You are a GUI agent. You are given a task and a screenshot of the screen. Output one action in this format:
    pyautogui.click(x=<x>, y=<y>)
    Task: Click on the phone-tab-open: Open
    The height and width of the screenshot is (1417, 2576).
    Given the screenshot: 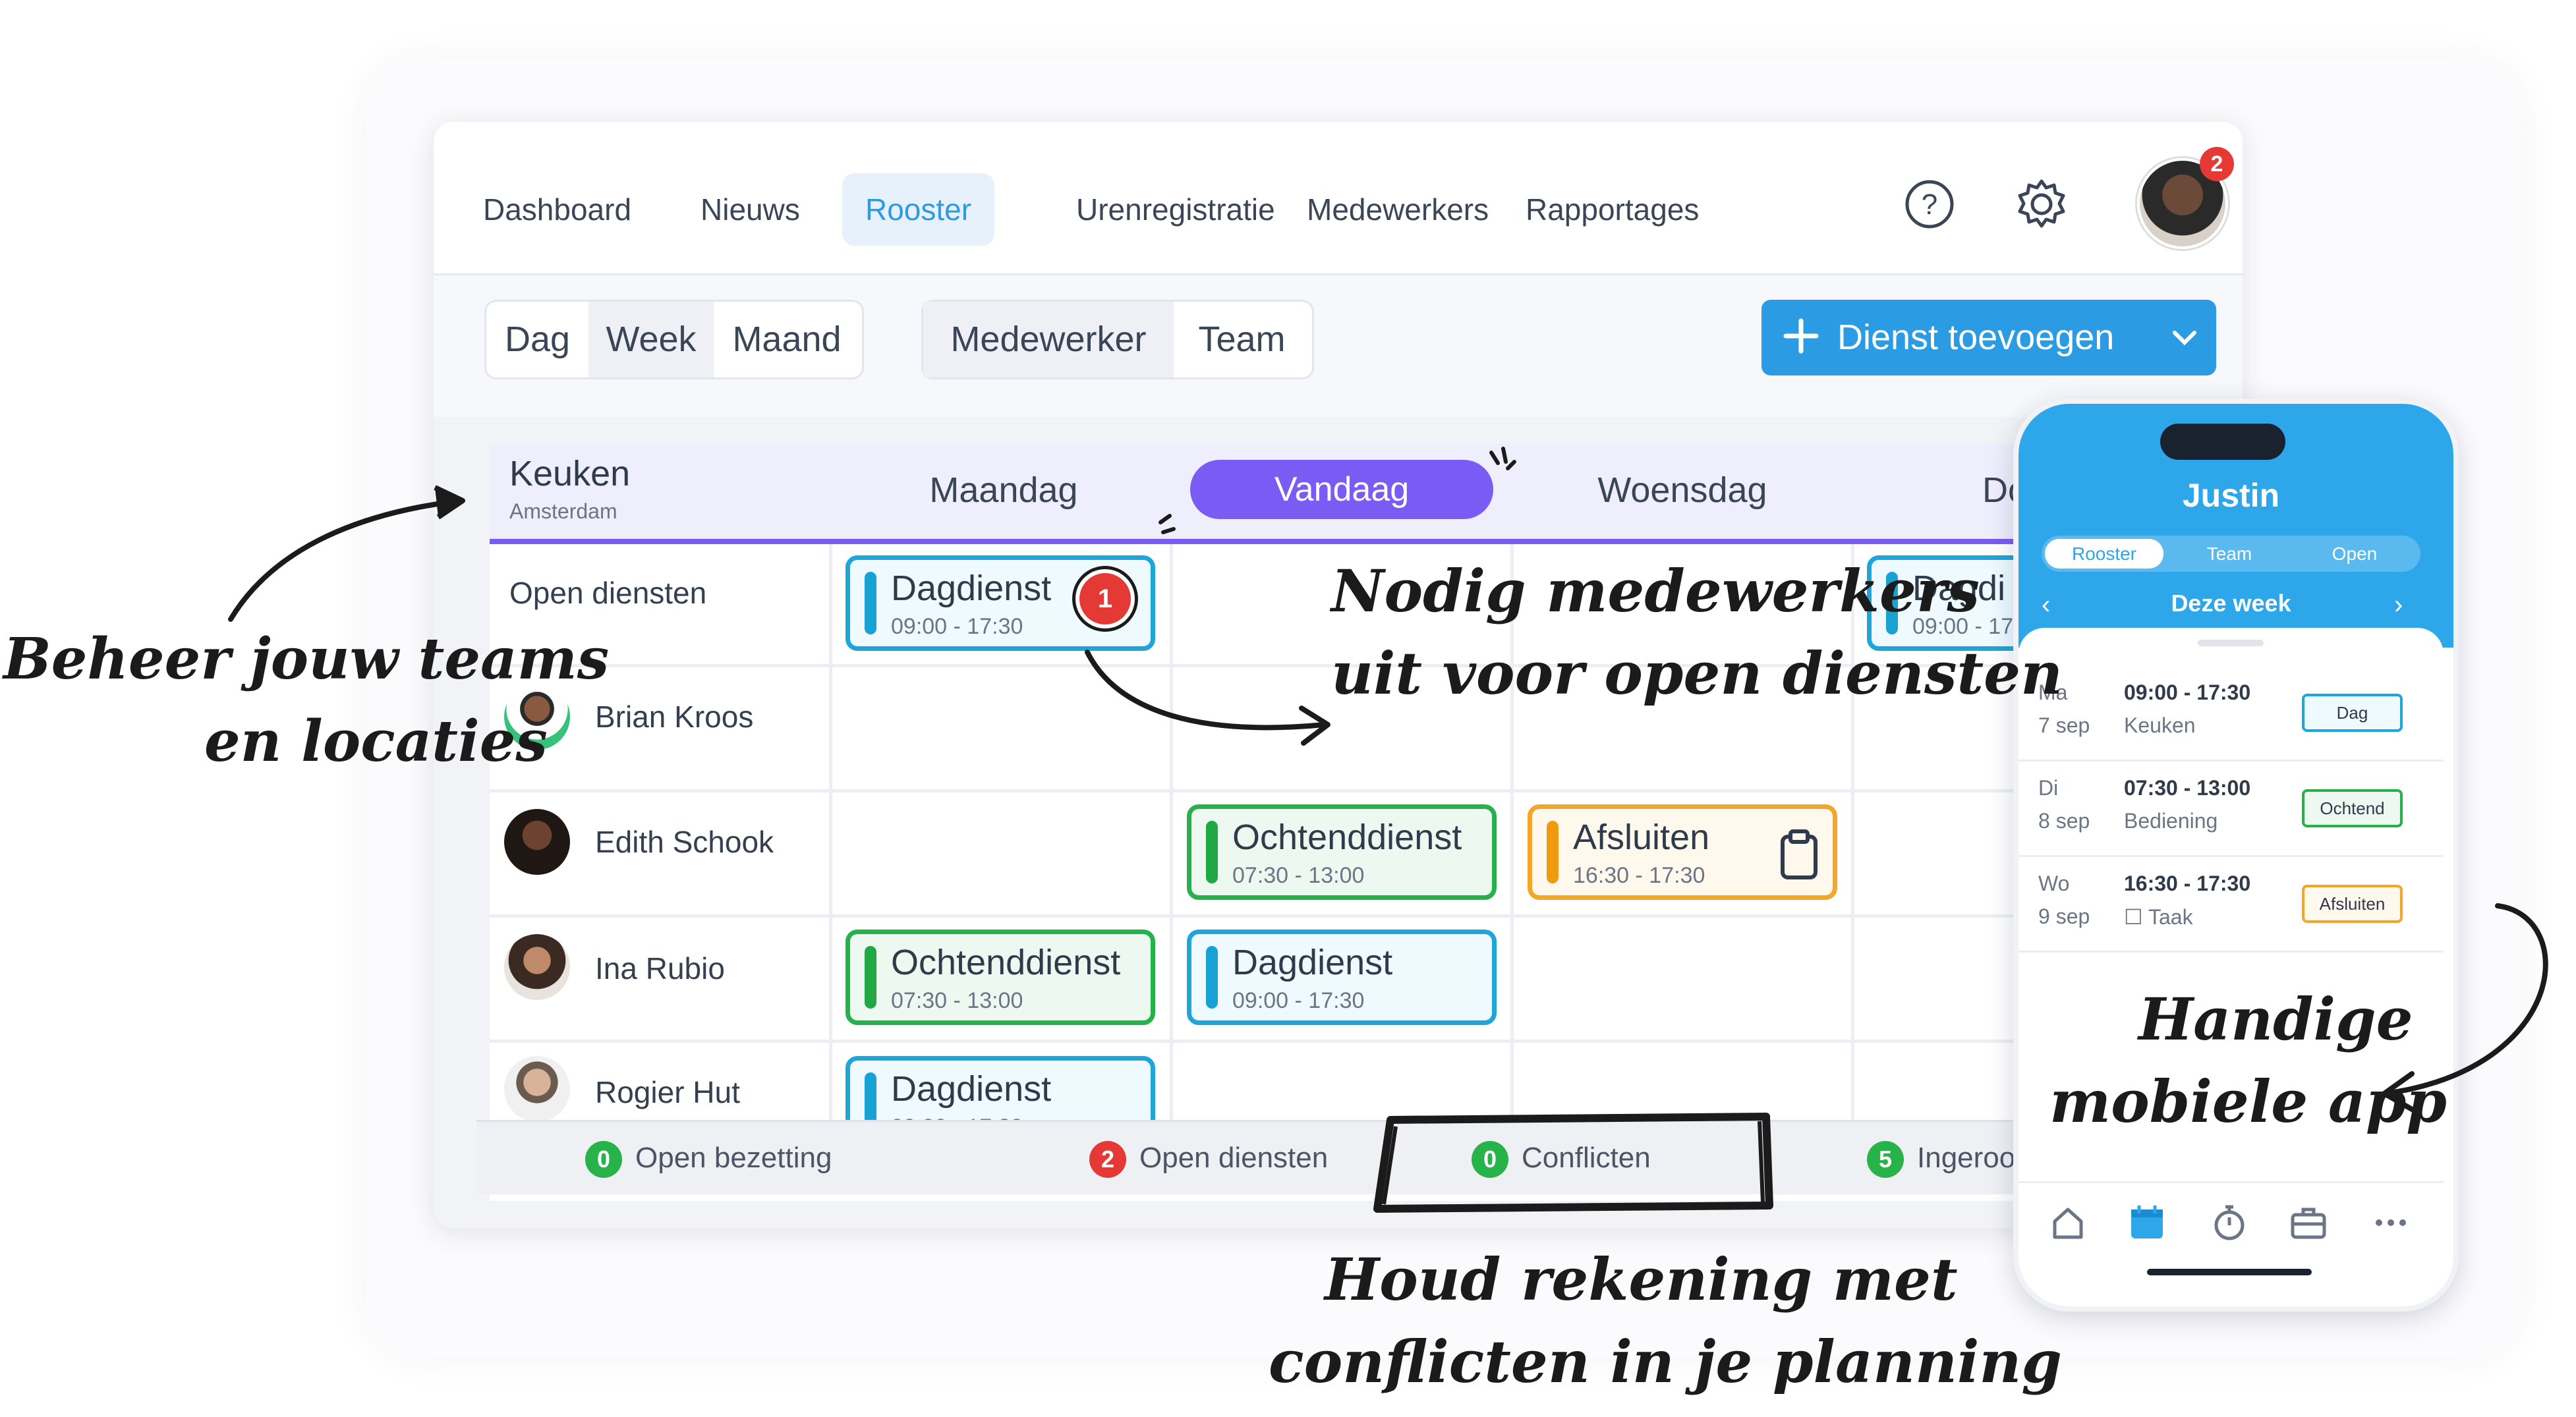 What is the action you would take?
    pyautogui.click(x=2355, y=554)
    